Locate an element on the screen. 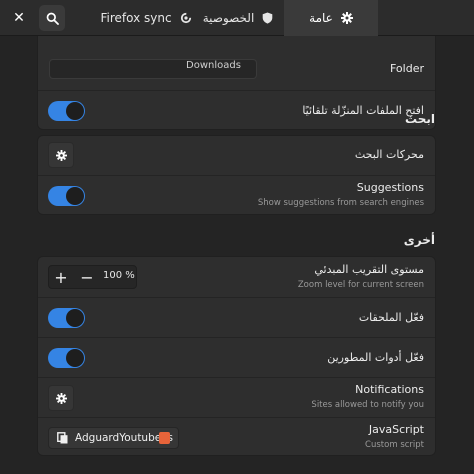 This screenshot has height=474, width=474. devtools-toggle is located at coordinates (66, 358).